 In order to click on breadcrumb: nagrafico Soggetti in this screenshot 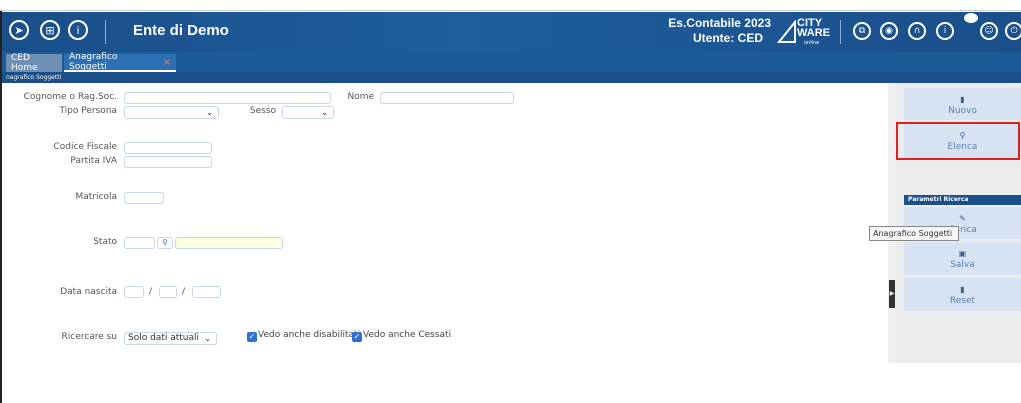, I will do `click(34, 77)`.